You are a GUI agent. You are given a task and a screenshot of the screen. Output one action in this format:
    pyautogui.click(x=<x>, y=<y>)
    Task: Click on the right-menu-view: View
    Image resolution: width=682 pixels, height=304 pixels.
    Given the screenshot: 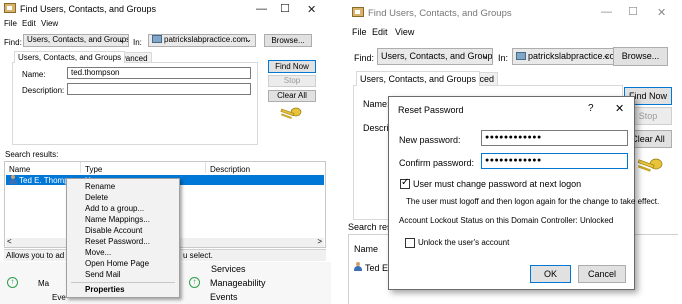 What is the action you would take?
    pyautogui.click(x=404, y=32)
    